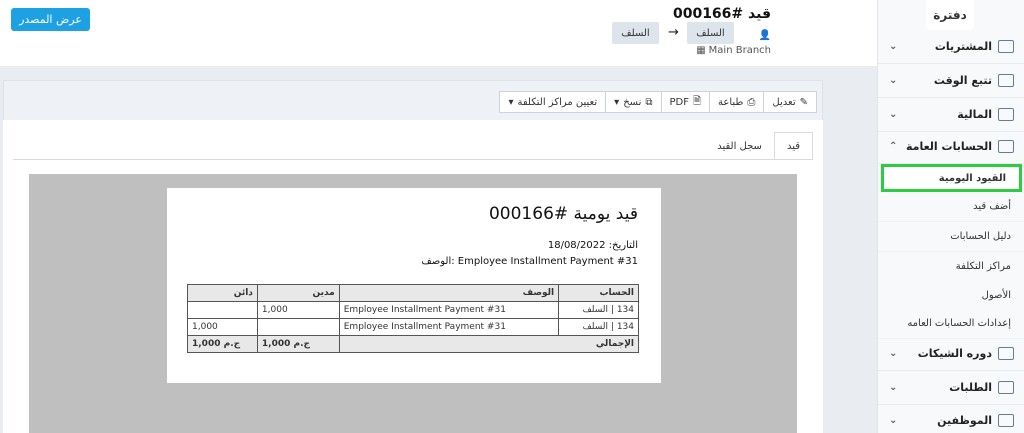  What do you see at coordinates (222, 344) in the screenshot?
I see `total-credit: 1,000 ج.م` at bounding box center [222, 344].